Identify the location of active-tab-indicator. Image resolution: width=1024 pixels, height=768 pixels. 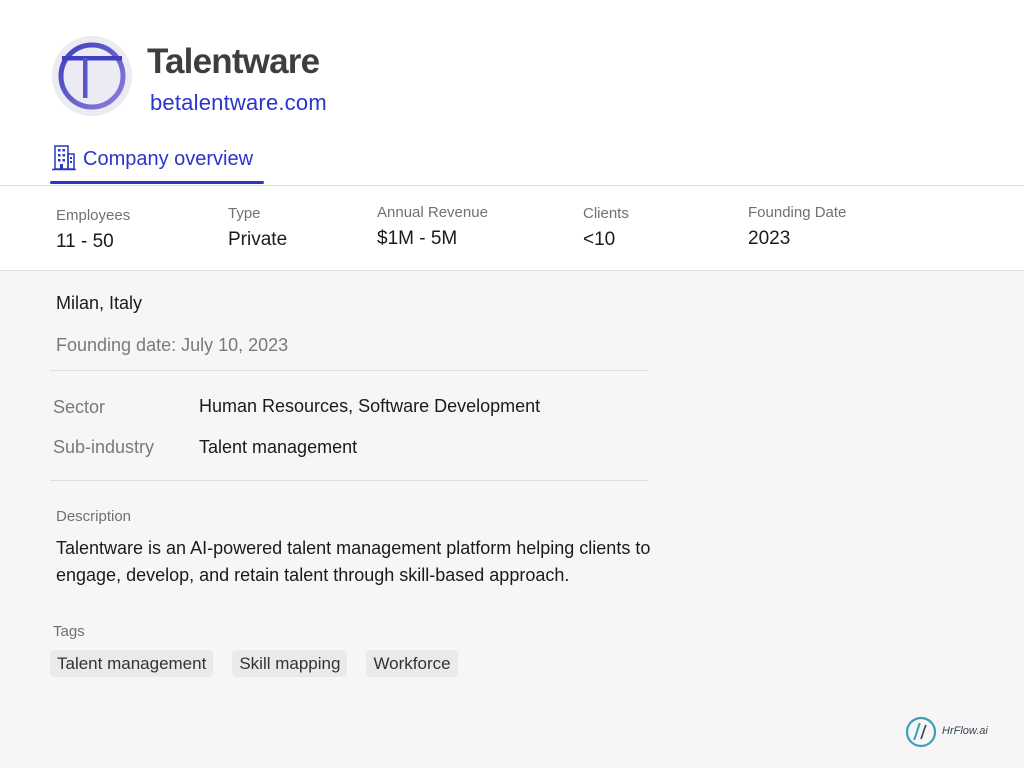
(157, 182).